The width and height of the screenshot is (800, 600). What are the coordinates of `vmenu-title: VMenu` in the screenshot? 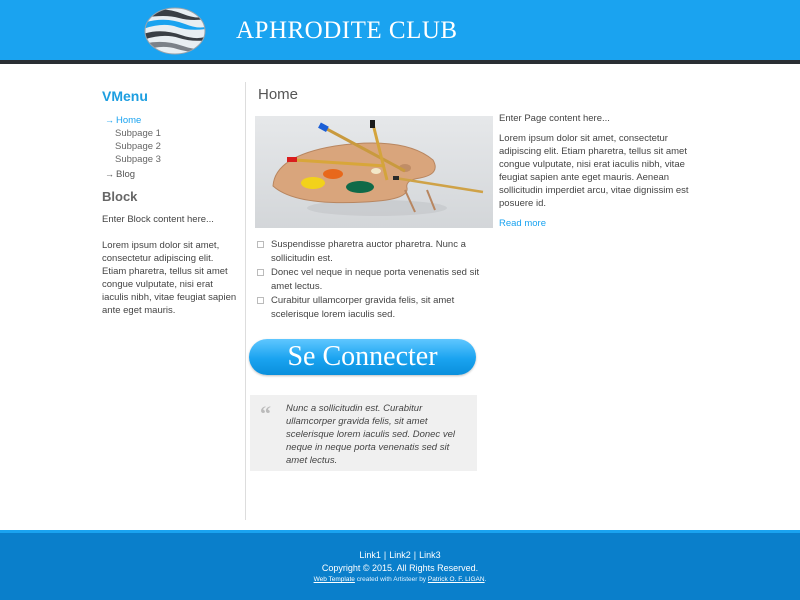 It's located at (125, 96).